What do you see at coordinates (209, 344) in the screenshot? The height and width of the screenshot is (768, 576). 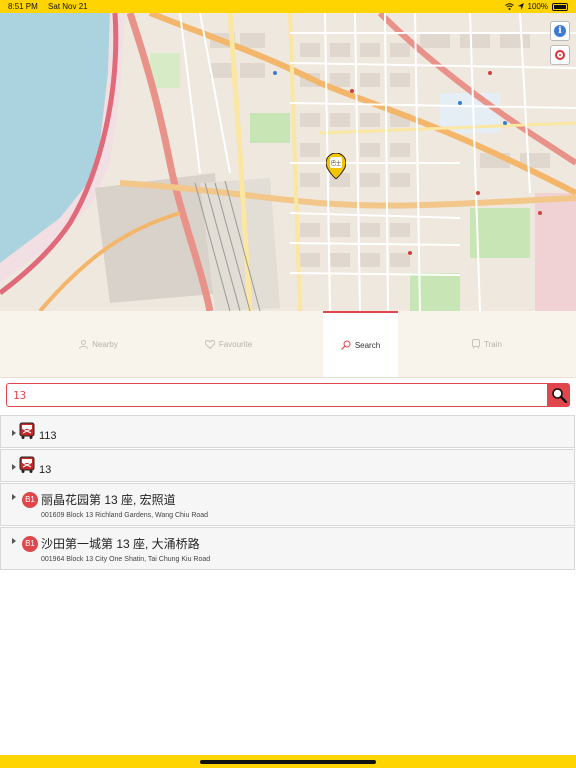 I see `heart-icon` at bounding box center [209, 344].